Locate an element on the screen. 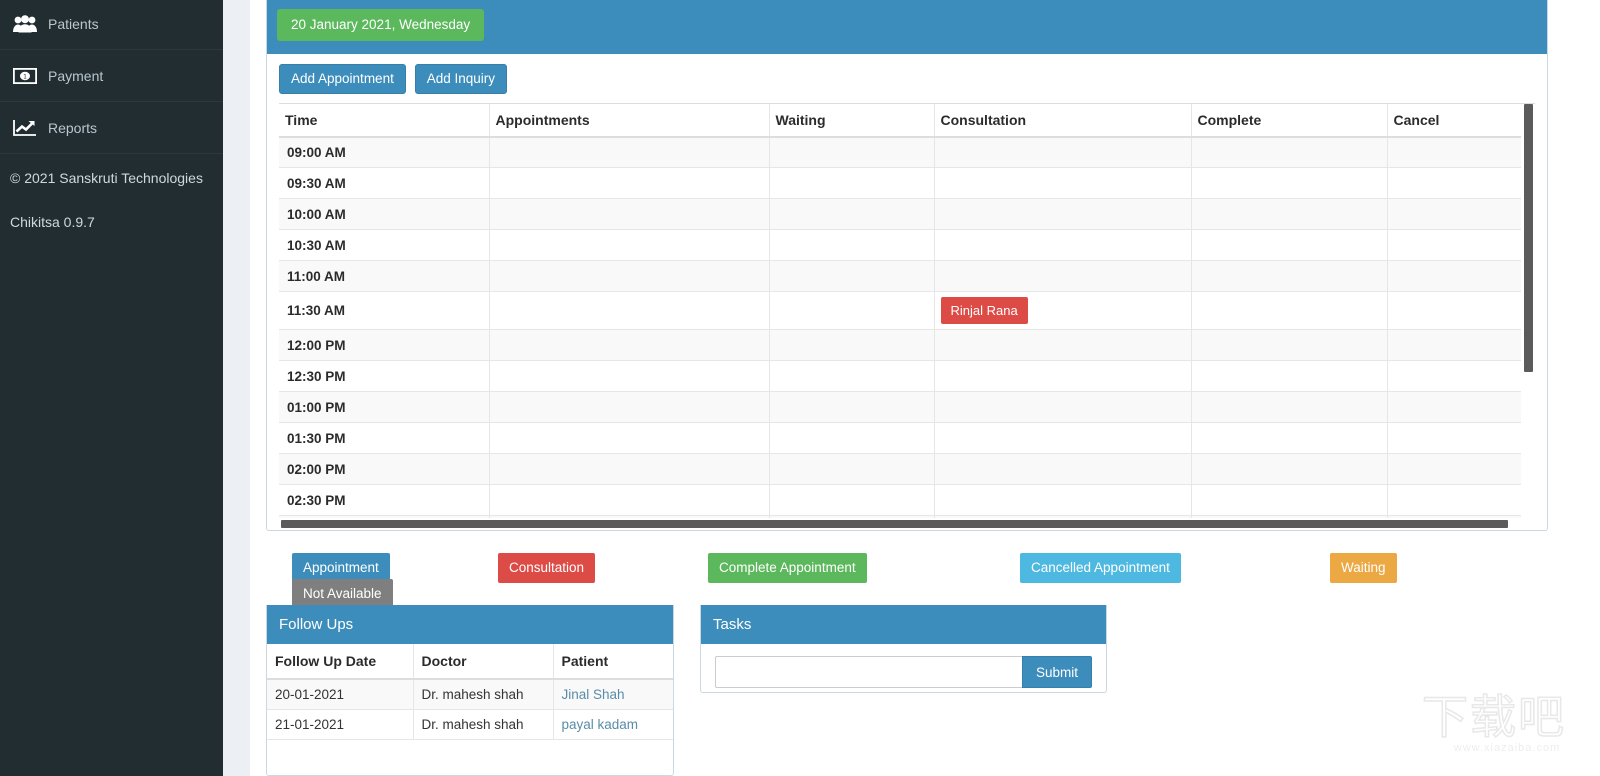  patient-link: Jinal Shah is located at coordinates (593, 694).